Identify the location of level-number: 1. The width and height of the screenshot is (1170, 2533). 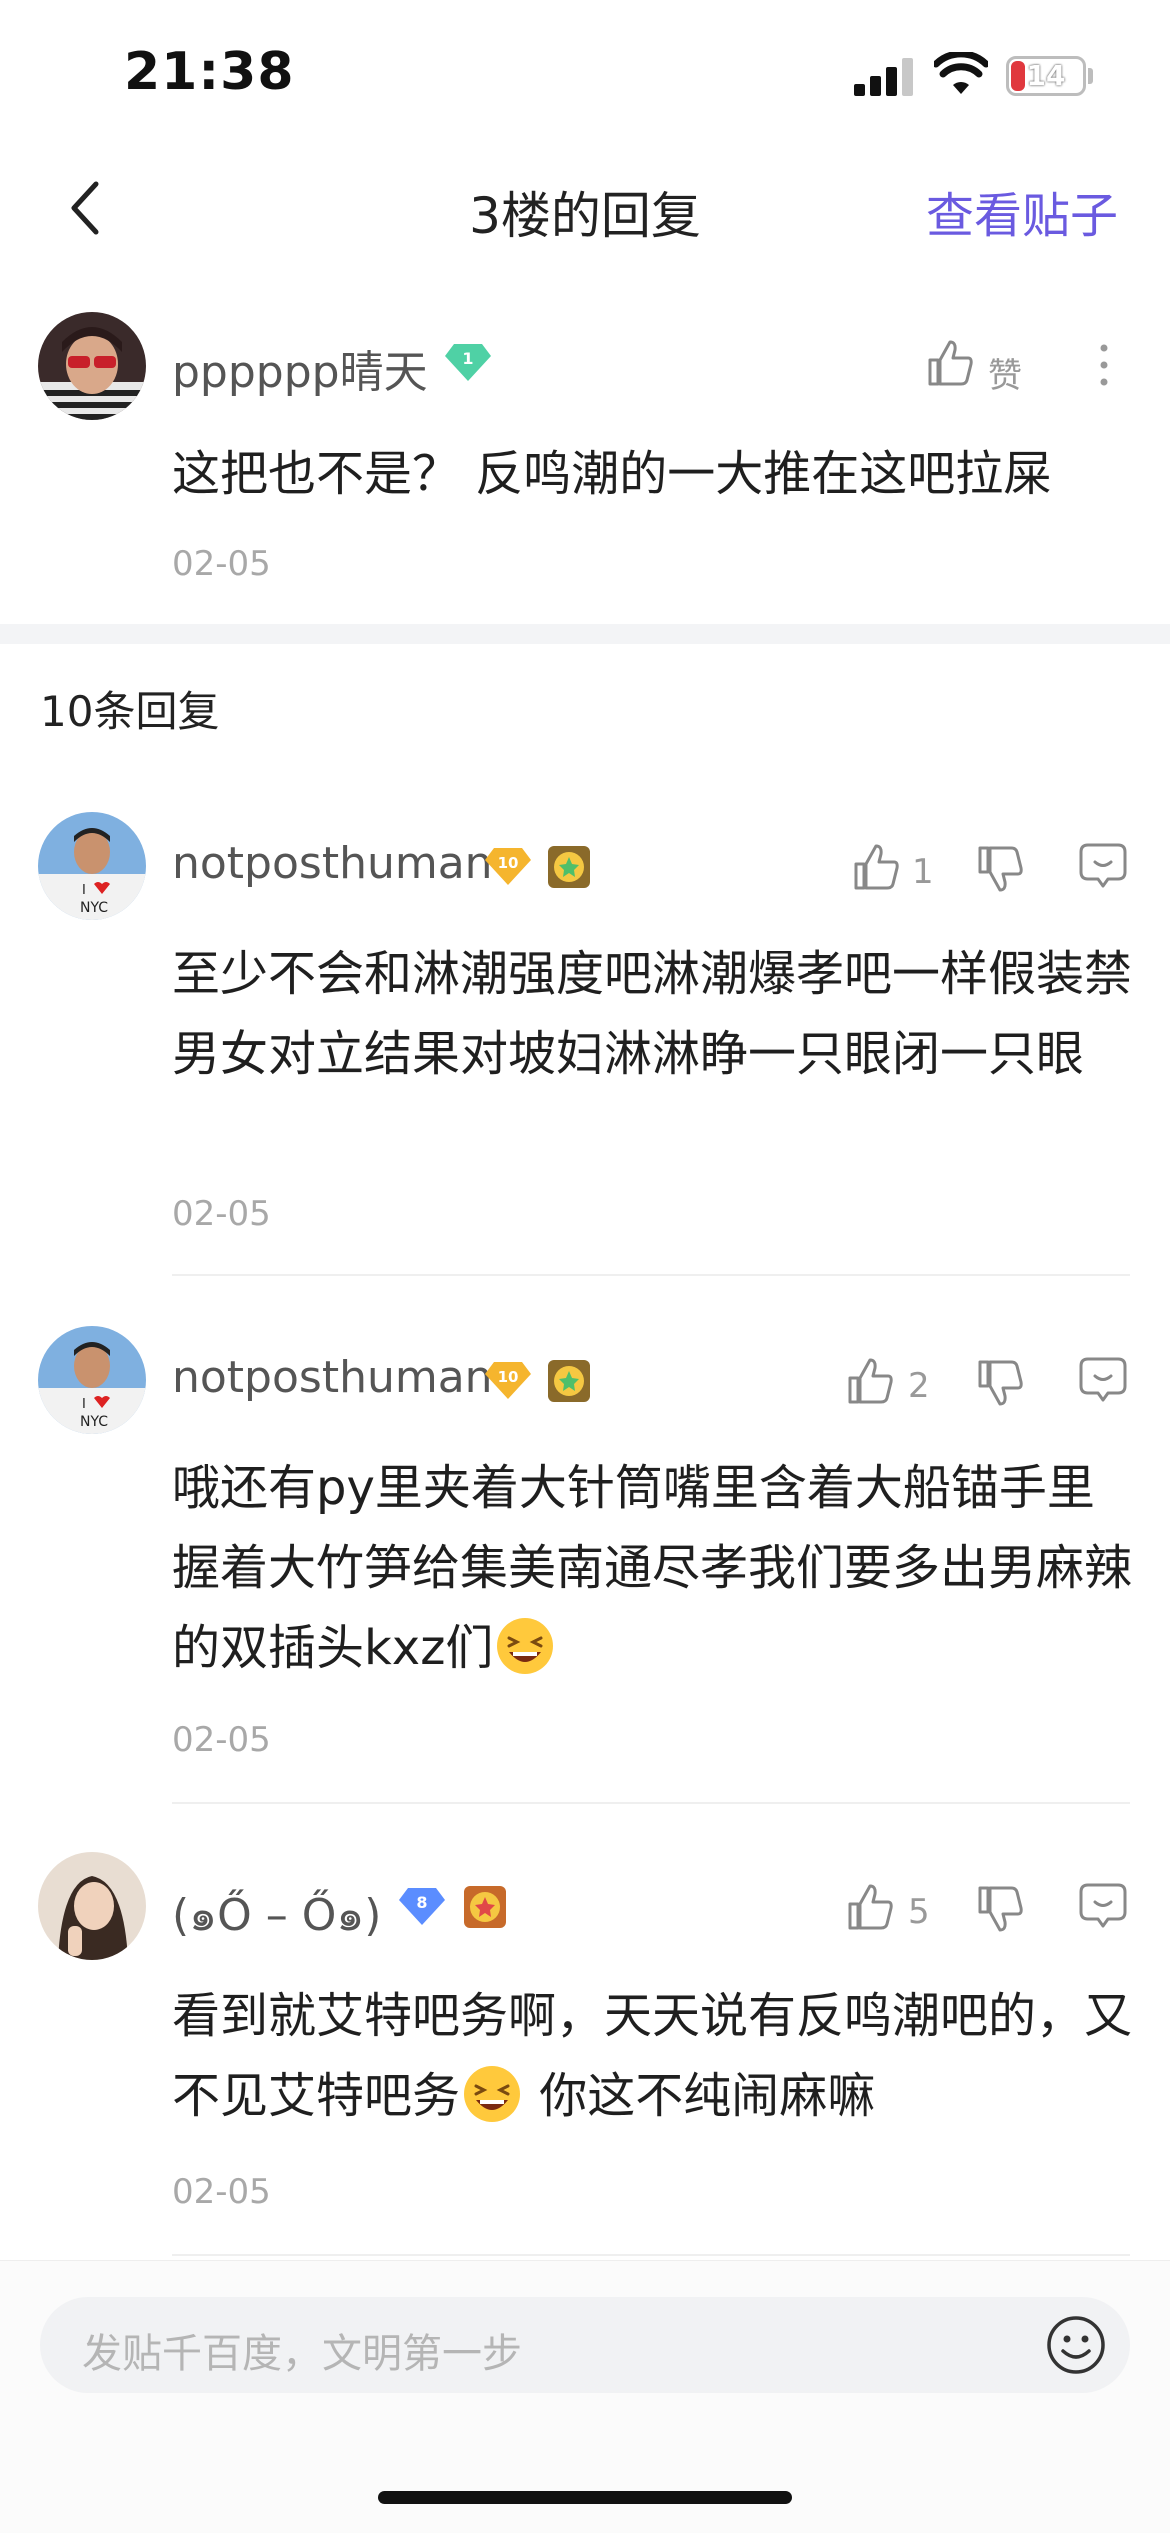
(467, 358).